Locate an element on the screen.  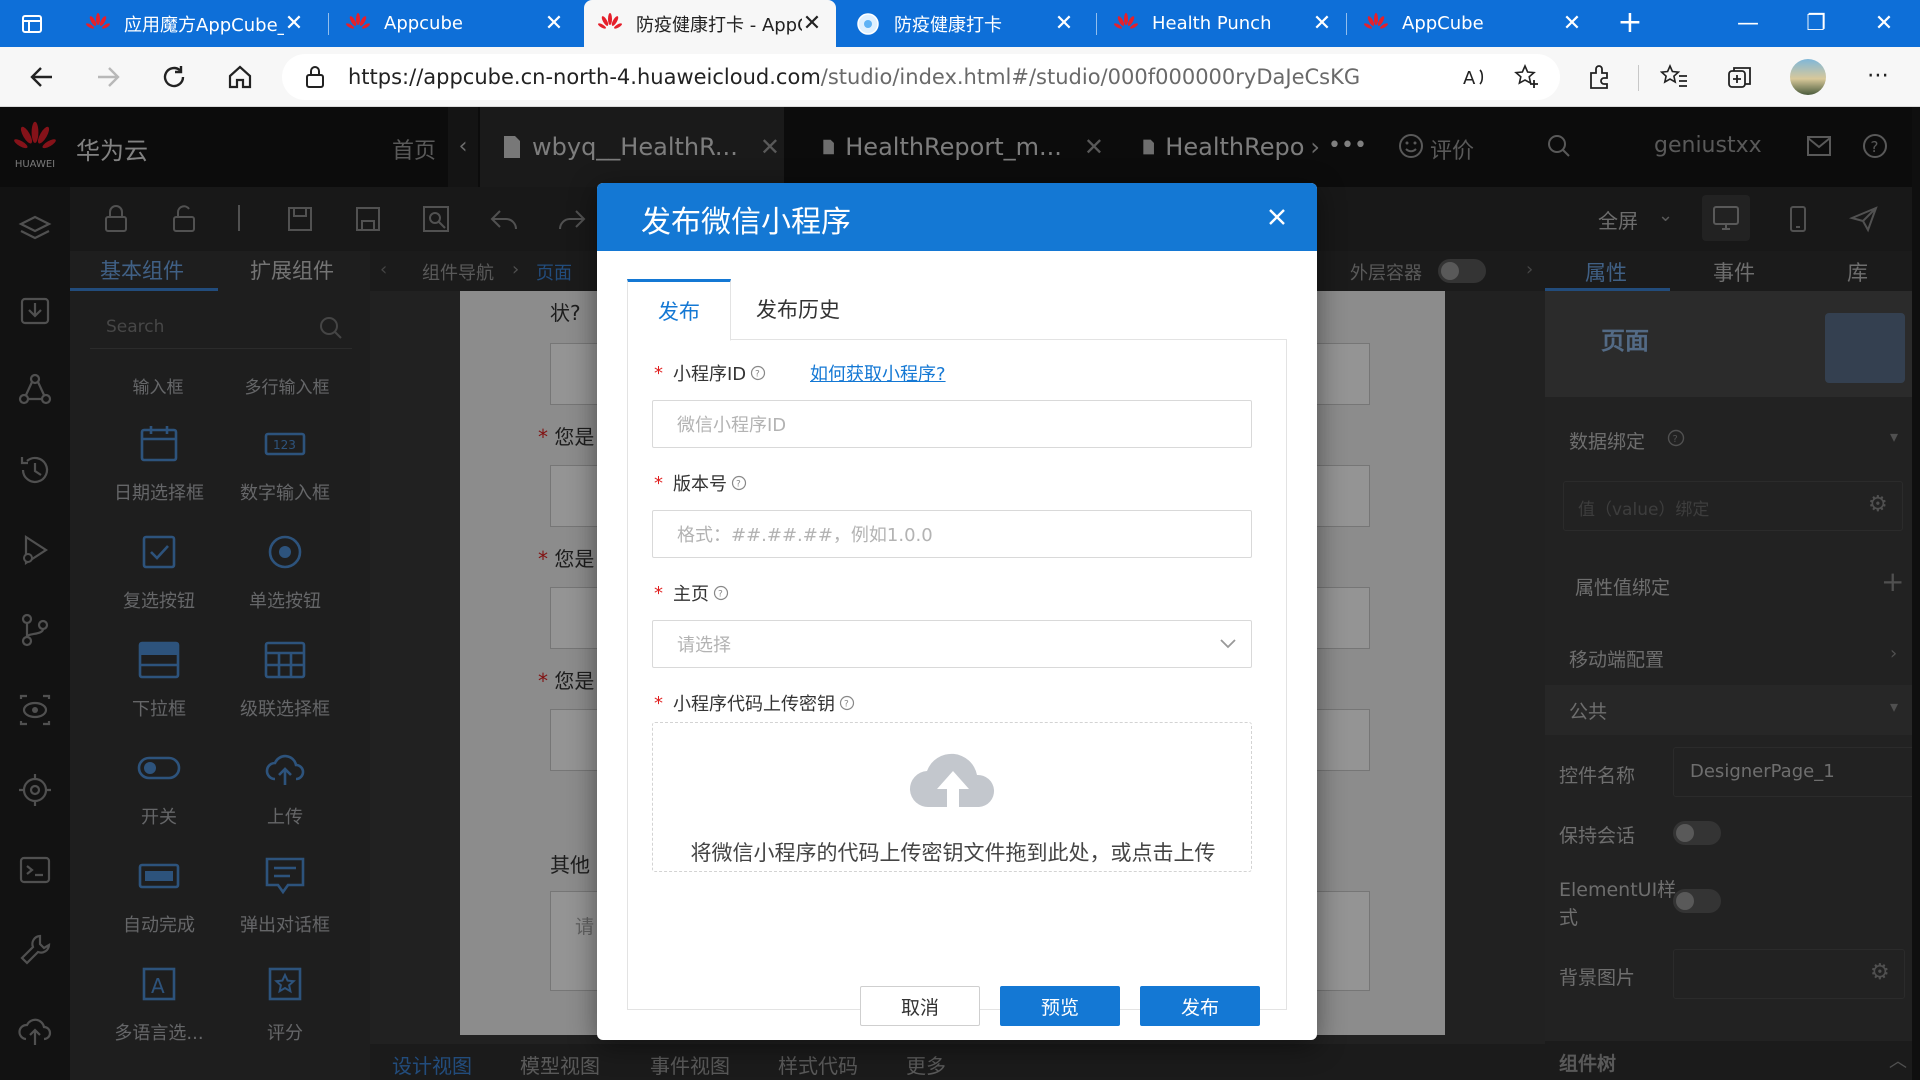
browser-tab: 应用魔方AppCube_ ✕ is located at coordinates (195, 23).